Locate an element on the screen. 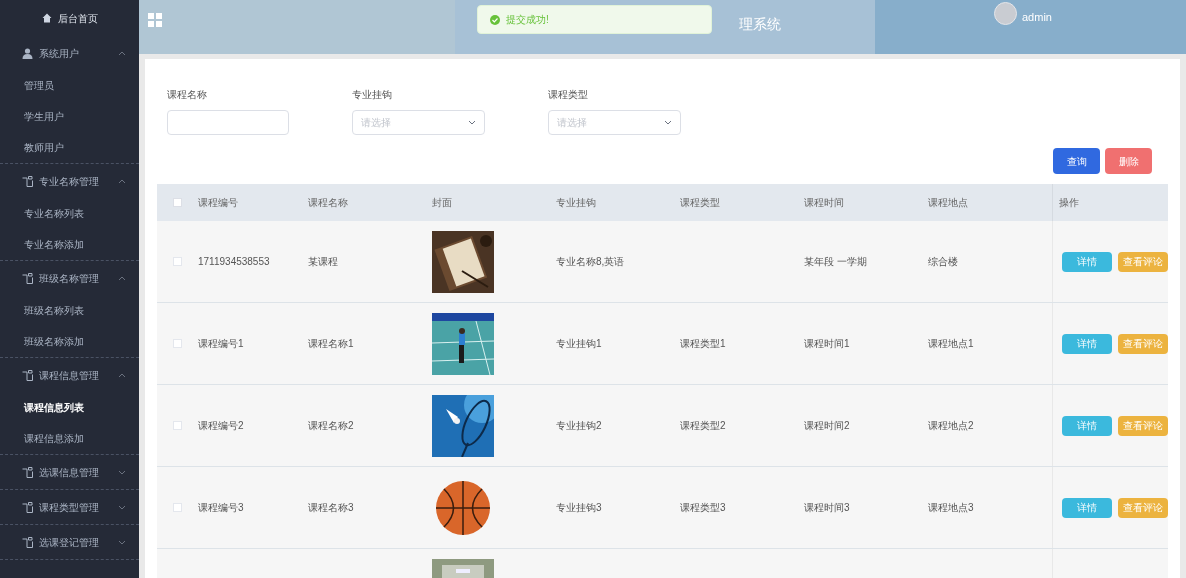  username: admin is located at coordinates (1037, 17).